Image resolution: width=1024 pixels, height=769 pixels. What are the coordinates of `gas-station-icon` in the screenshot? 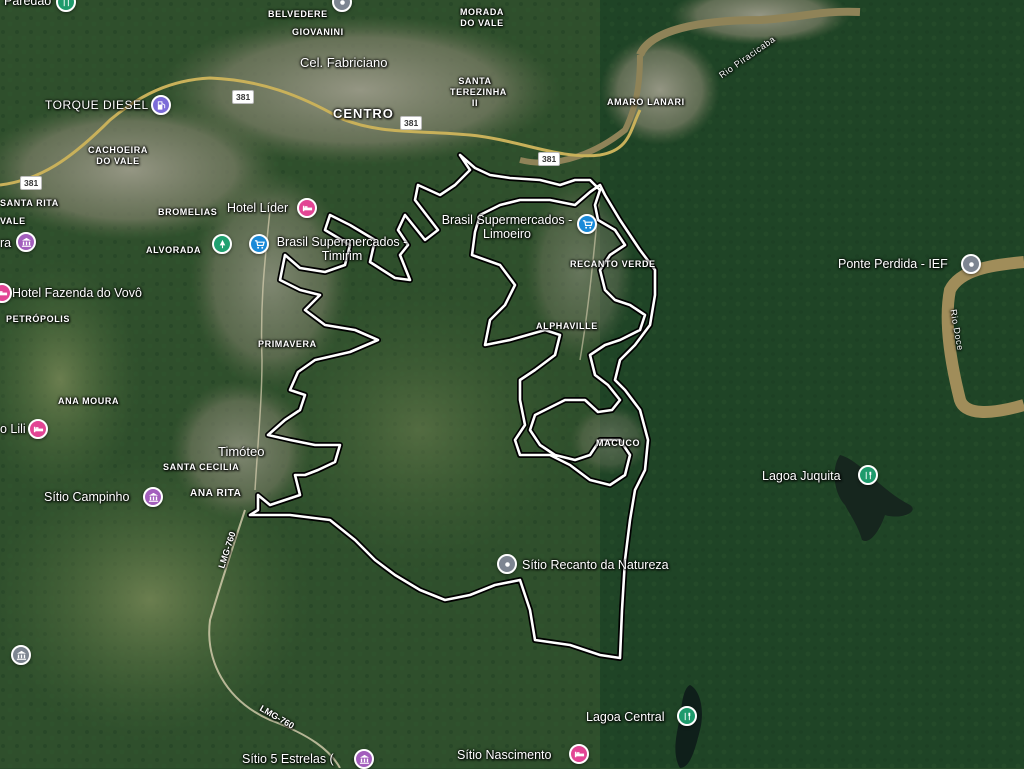 It's located at (161, 105).